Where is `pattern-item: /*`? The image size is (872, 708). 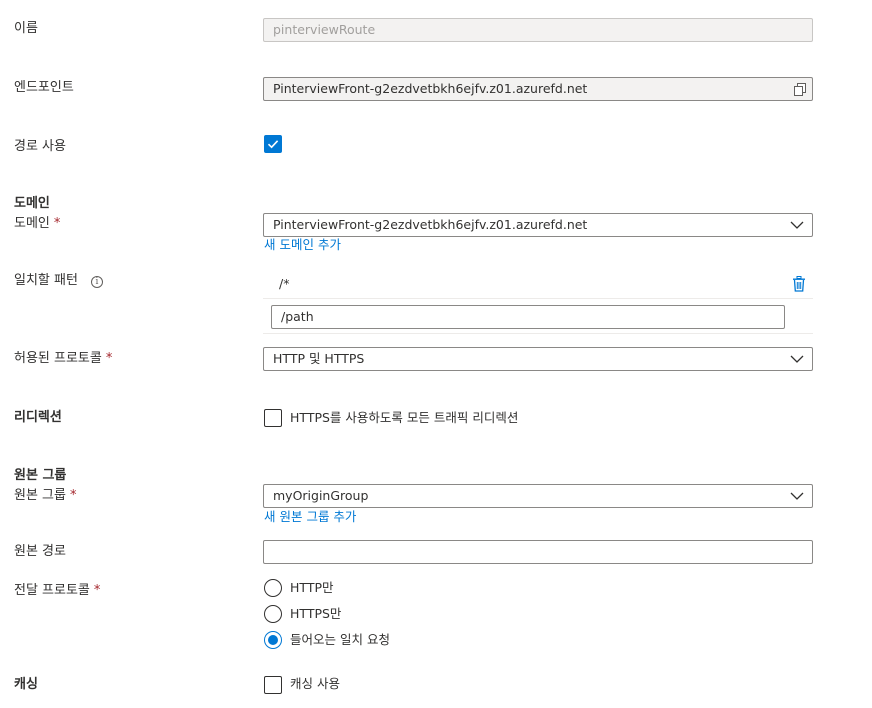
pattern-item: /* is located at coordinates (284, 283).